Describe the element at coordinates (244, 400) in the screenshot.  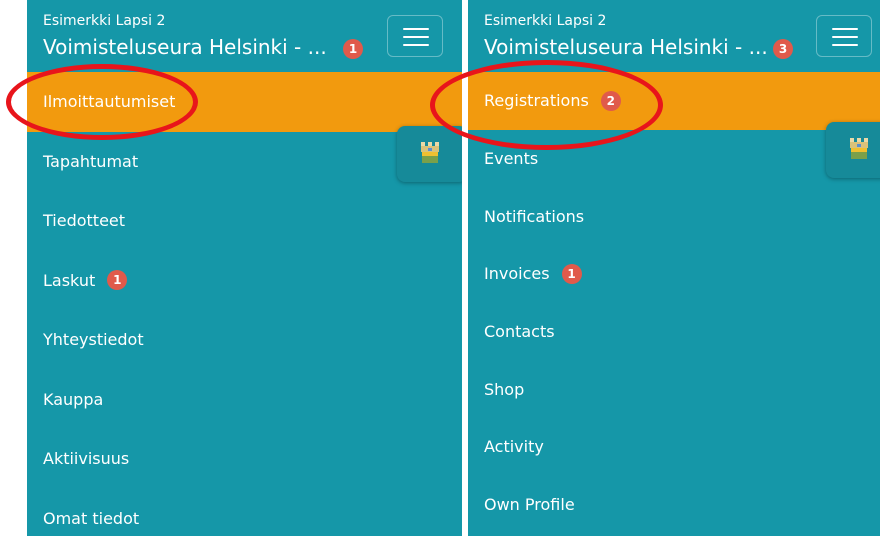
I see `menu-item-kauppa: Kauppa` at that location.